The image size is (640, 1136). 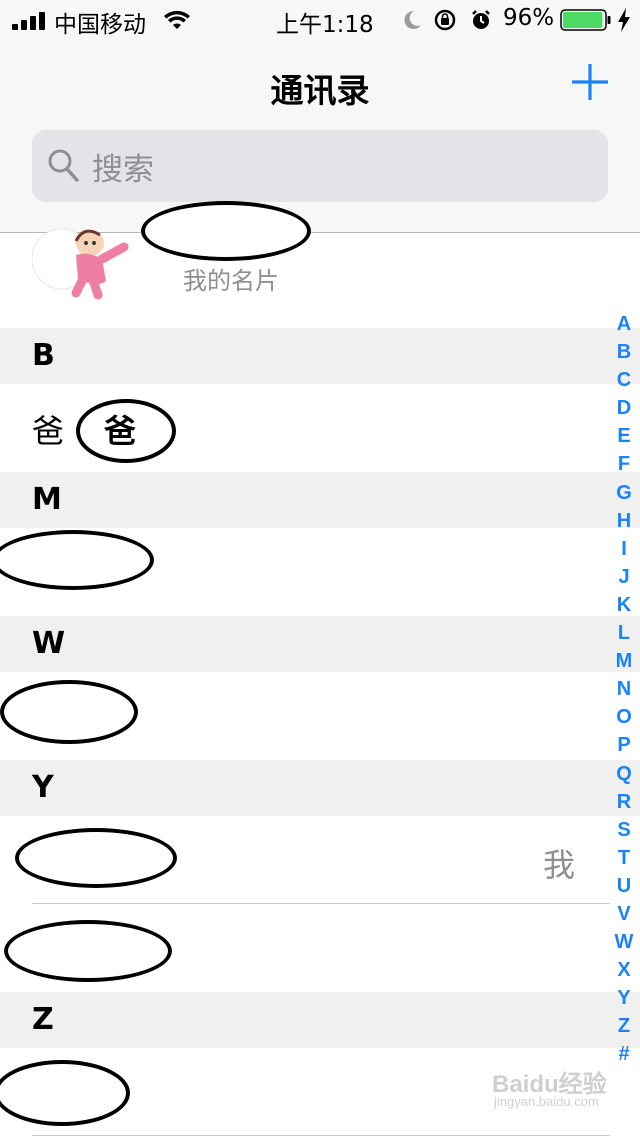 What do you see at coordinates (481, 19) in the screenshot?
I see `alarm-icon` at bounding box center [481, 19].